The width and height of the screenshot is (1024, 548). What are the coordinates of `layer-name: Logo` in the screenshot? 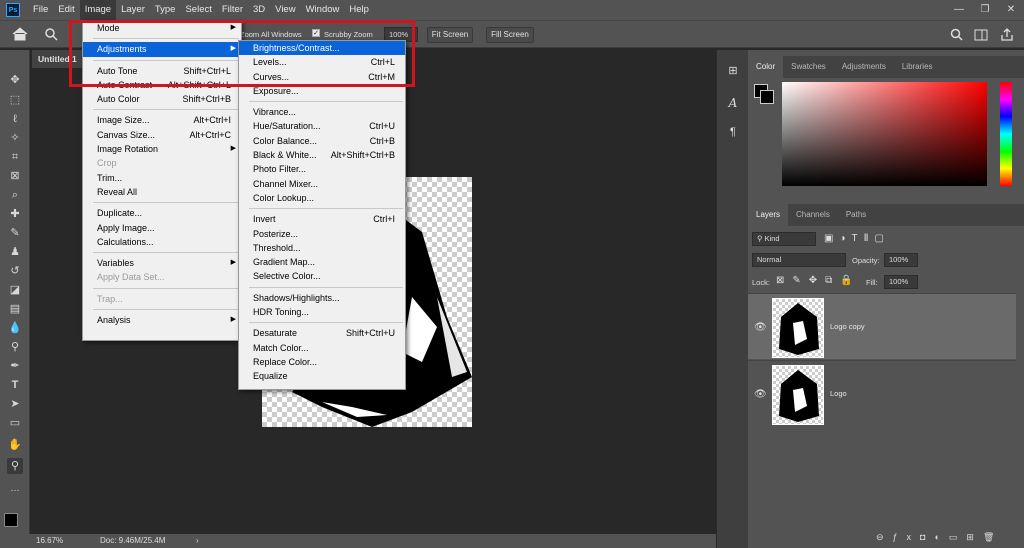 It's located at (838, 393).